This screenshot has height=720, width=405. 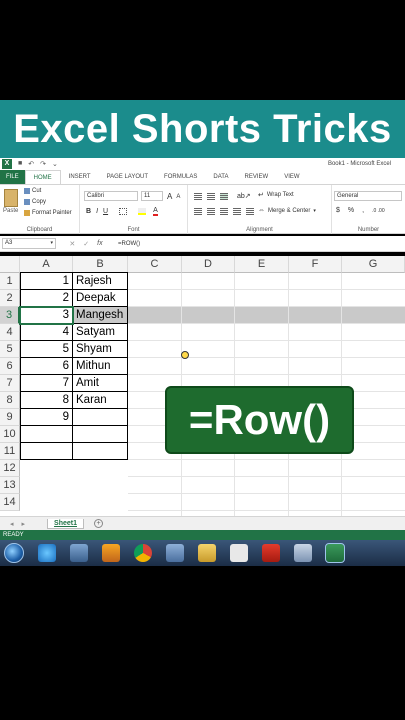 What do you see at coordinates (10, 468) in the screenshot?
I see `row-header: 12` at bounding box center [10, 468].